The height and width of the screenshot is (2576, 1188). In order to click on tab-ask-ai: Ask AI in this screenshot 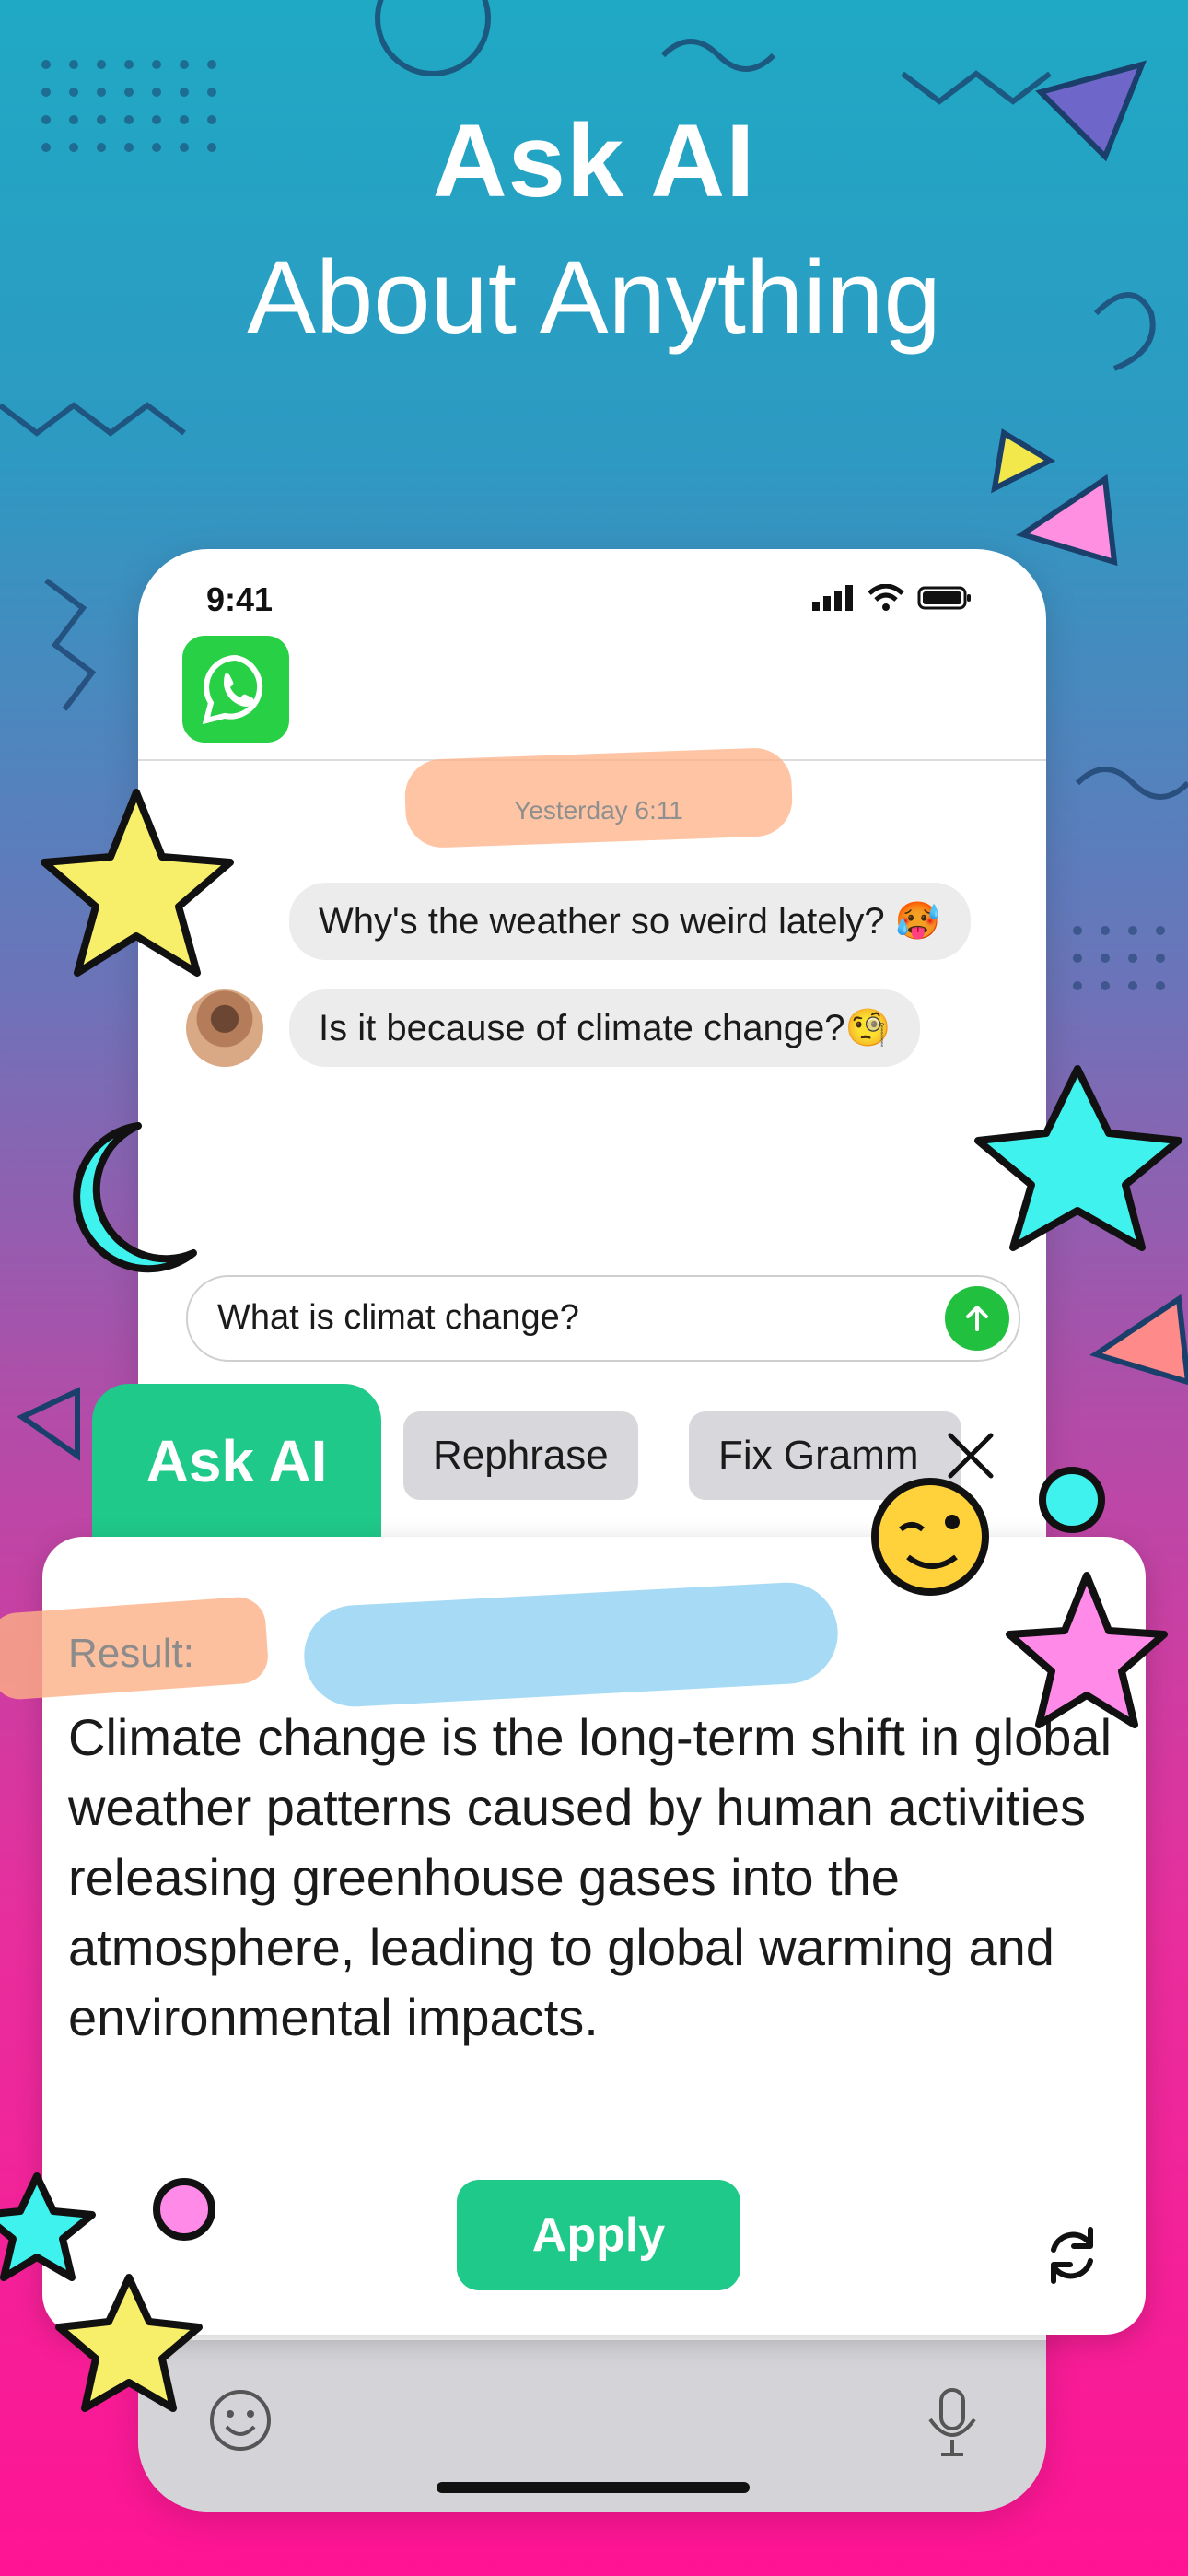, I will do `click(236, 1463)`.